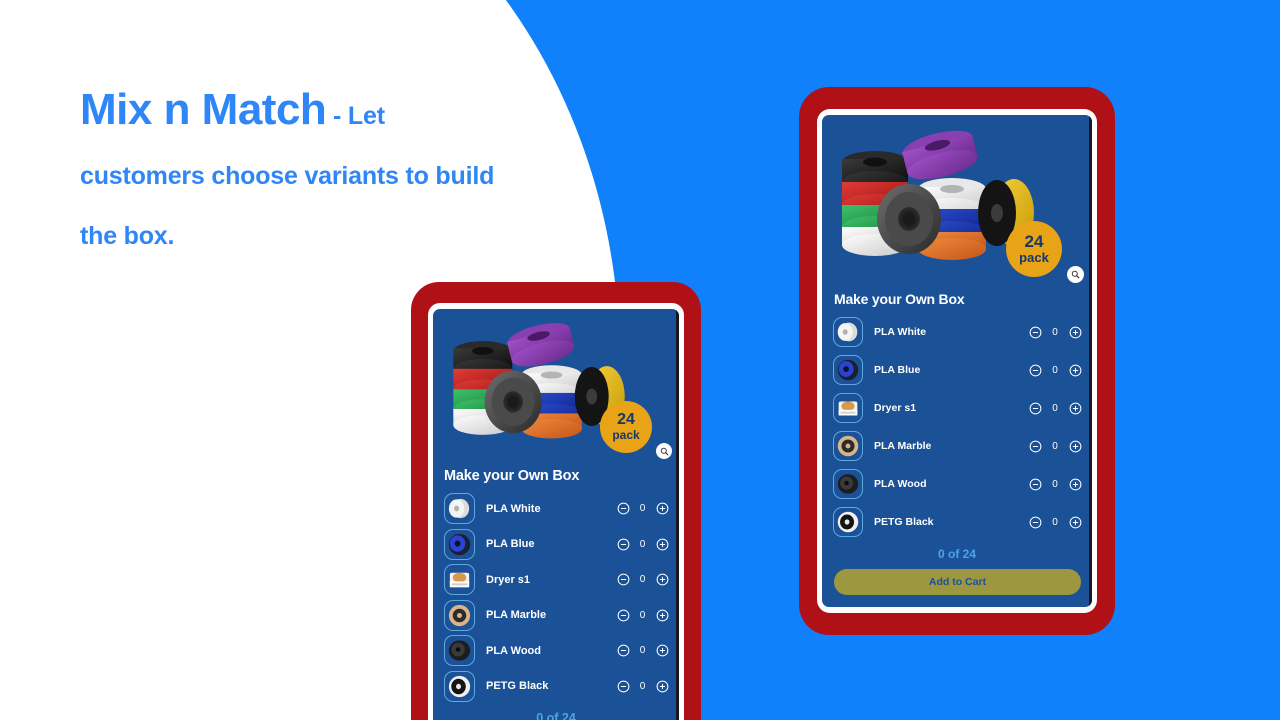  I want to click on spool-white-icon, so click(459, 509).